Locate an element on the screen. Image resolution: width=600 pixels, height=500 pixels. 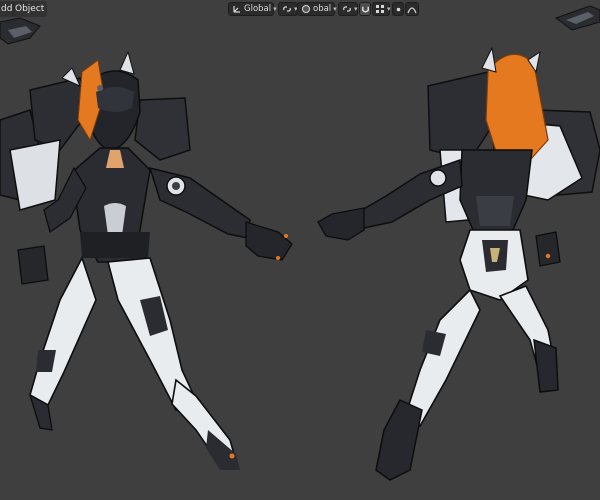
snap-toggle is located at coordinates (365, 9).